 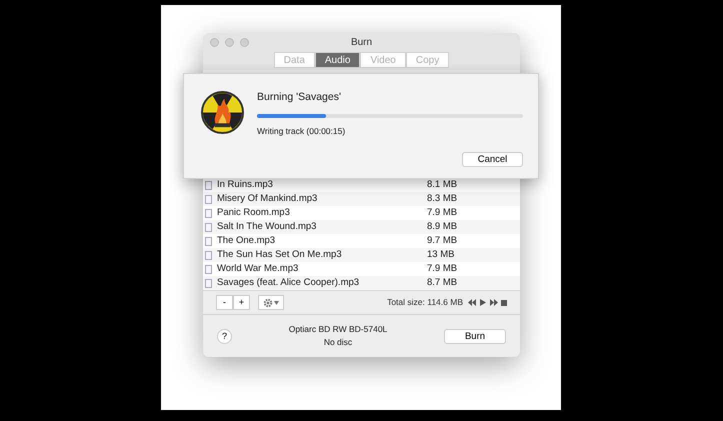 I want to click on file-size: 8.3 MB, so click(x=442, y=199).